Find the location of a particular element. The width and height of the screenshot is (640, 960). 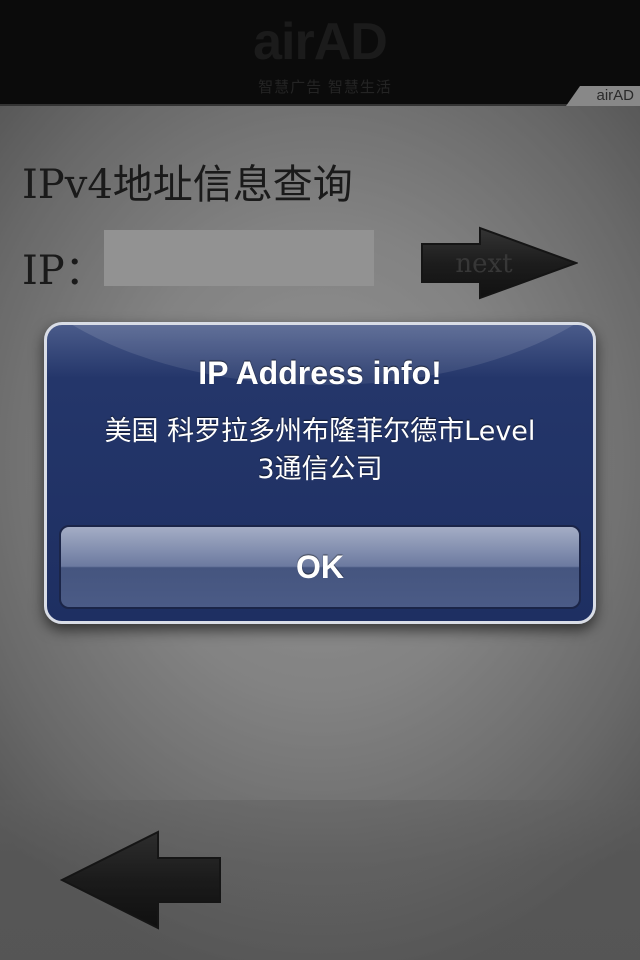

alert-message-line2: 3通信公司 is located at coordinates (320, 469).